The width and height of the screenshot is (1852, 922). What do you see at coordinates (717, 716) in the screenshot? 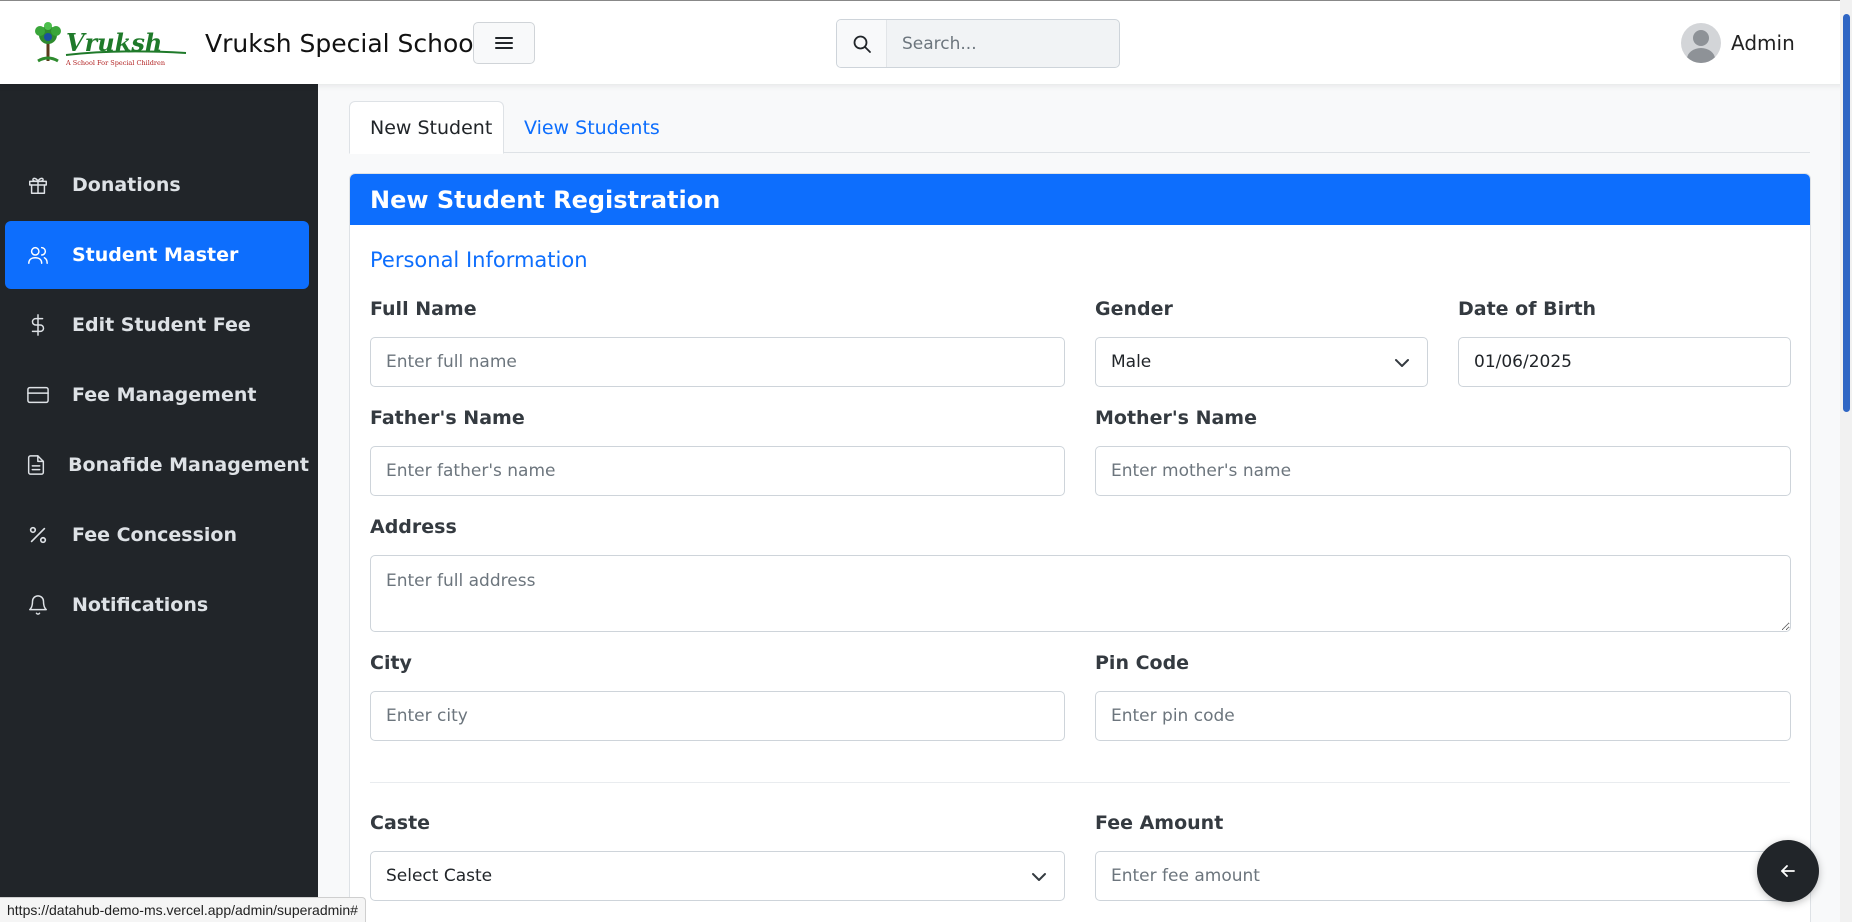
I see `city-input` at bounding box center [717, 716].